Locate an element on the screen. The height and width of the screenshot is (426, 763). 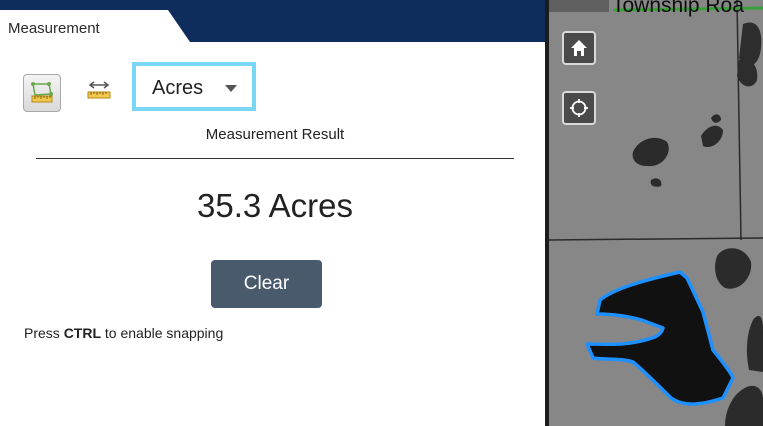
units-dropdown: Acres is located at coordinates (194, 86).